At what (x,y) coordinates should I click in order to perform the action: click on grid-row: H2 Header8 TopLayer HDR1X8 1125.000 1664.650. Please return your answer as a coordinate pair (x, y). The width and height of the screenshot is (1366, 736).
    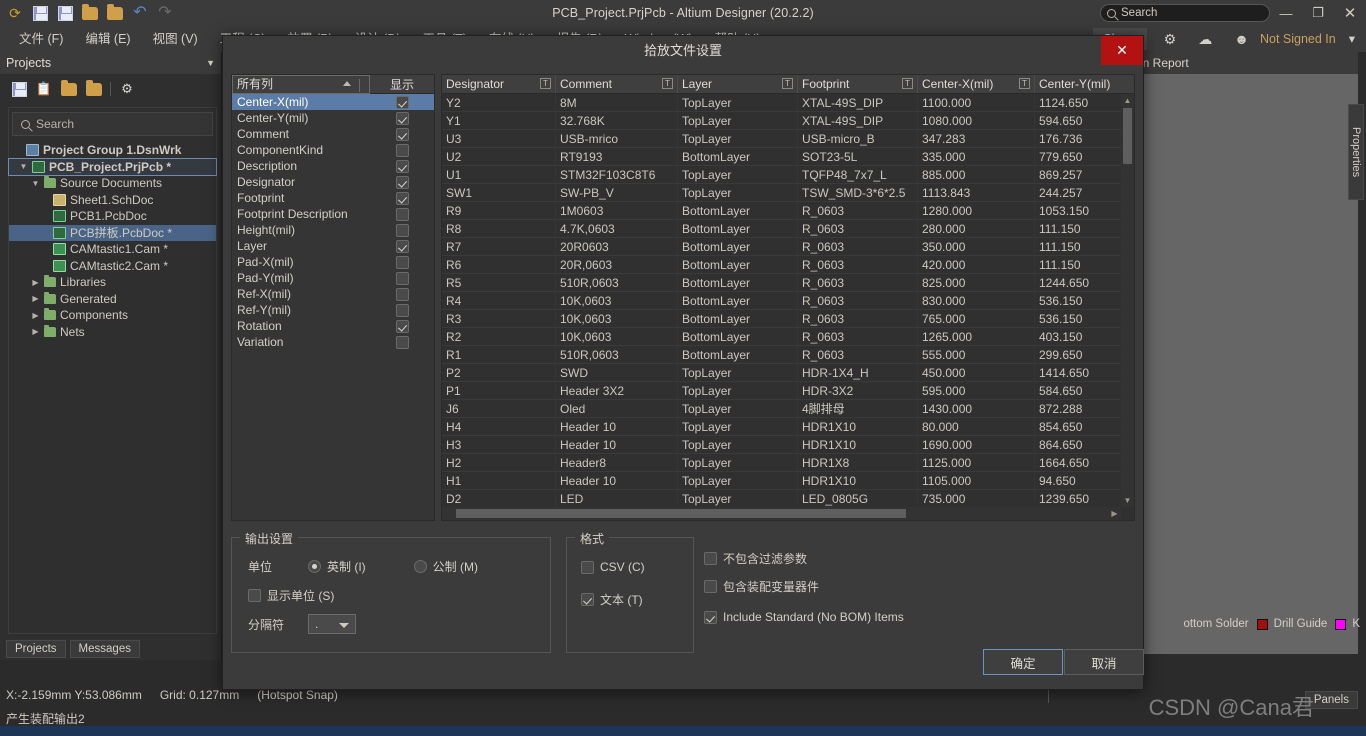
    Looking at the image, I should click on (781, 463).